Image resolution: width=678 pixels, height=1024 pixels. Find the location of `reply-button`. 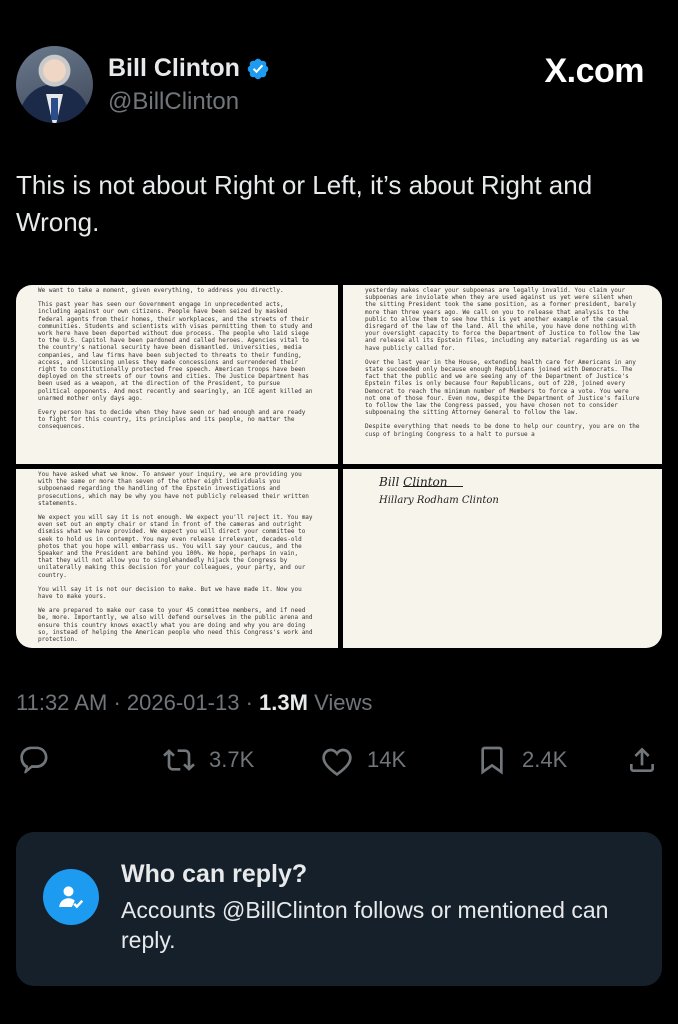

reply-button is located at coordinates (34, 760).